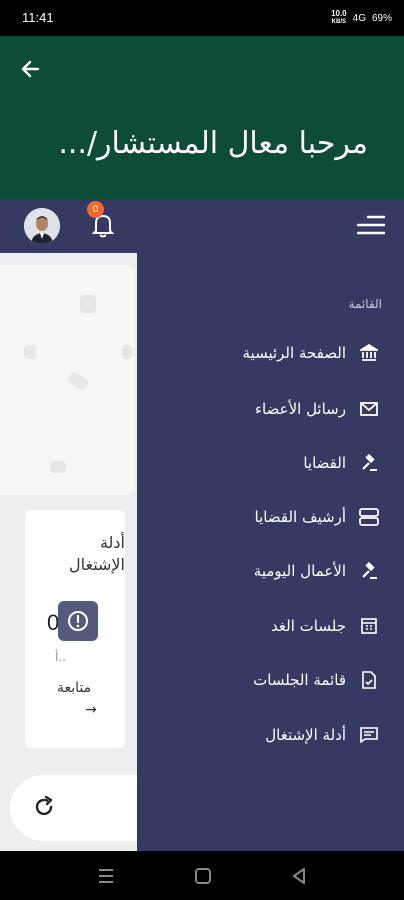 This screenshot has width=404, height=900. Describe the element at coordinates (202, 18) in the screenshot. I see `status-bar: 11:41 10.0 KB/S 4G 69%` at that location.